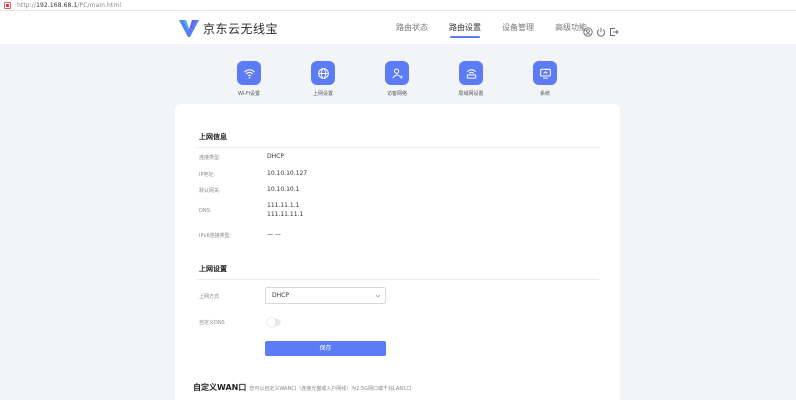 This screenshot has height=400, width=796. Describe the element at coordinates (465, 27) in the screenshot. I see `nav-router-settings: 路由设置` at that location.